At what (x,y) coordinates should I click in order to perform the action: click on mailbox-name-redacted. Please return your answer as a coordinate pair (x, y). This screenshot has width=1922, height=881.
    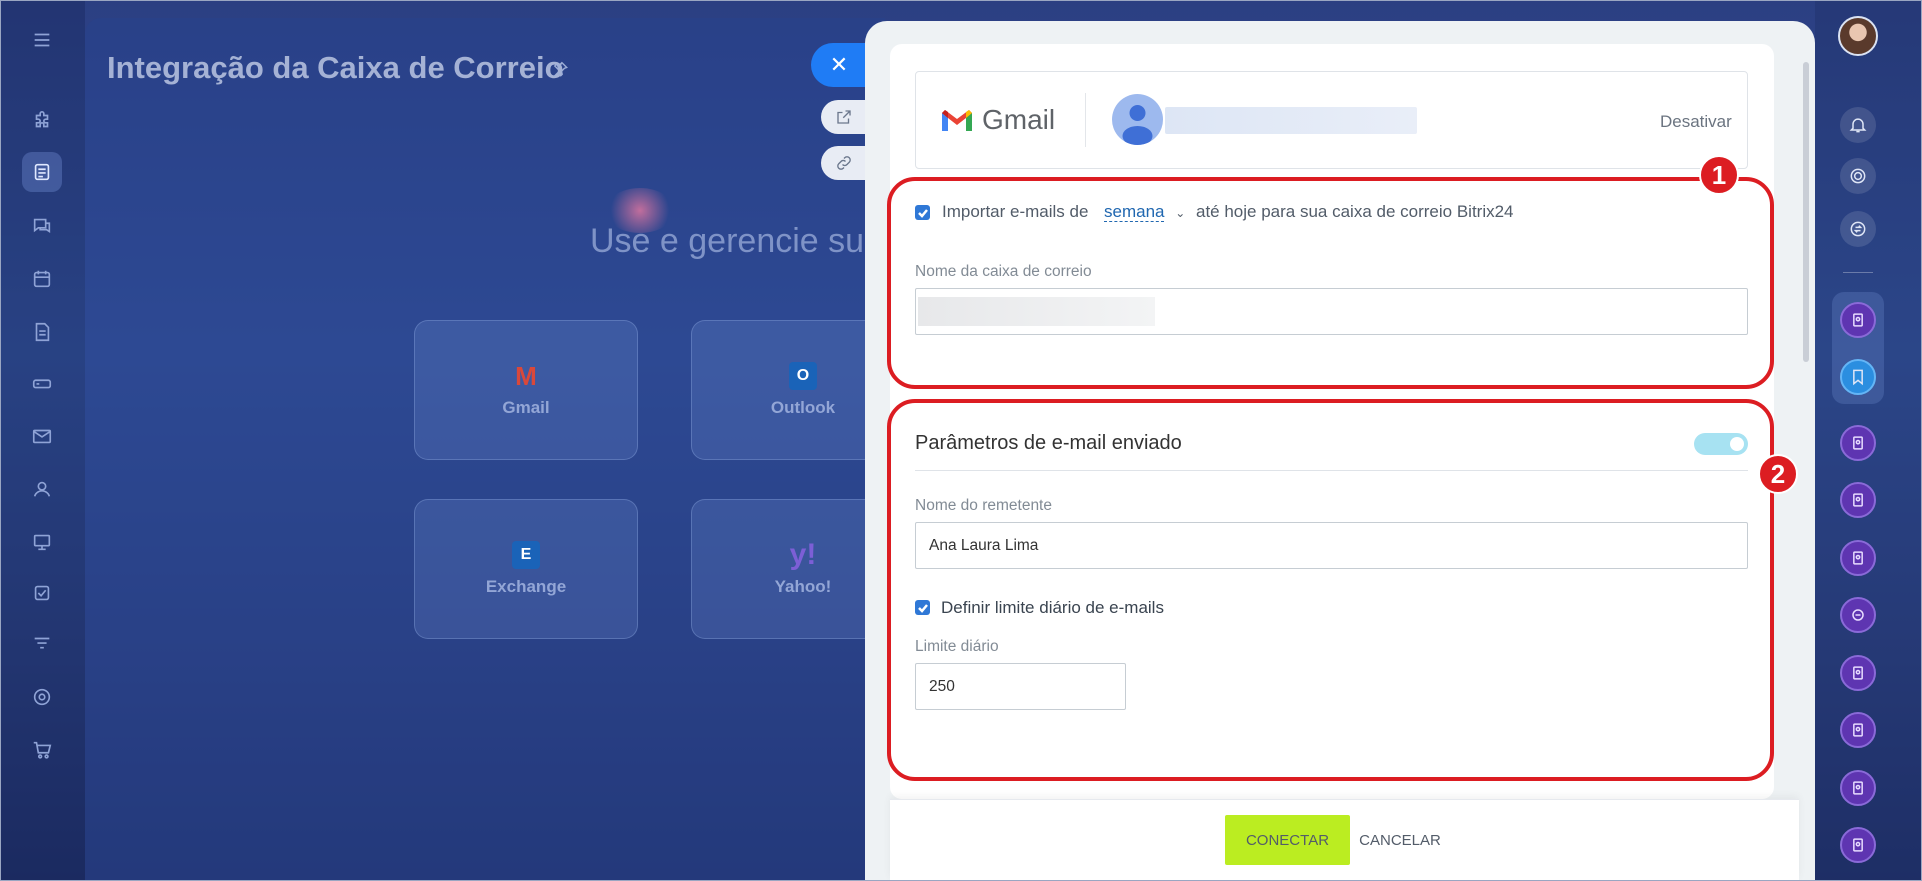
    Looking at the image, I should click on (1036, 311).